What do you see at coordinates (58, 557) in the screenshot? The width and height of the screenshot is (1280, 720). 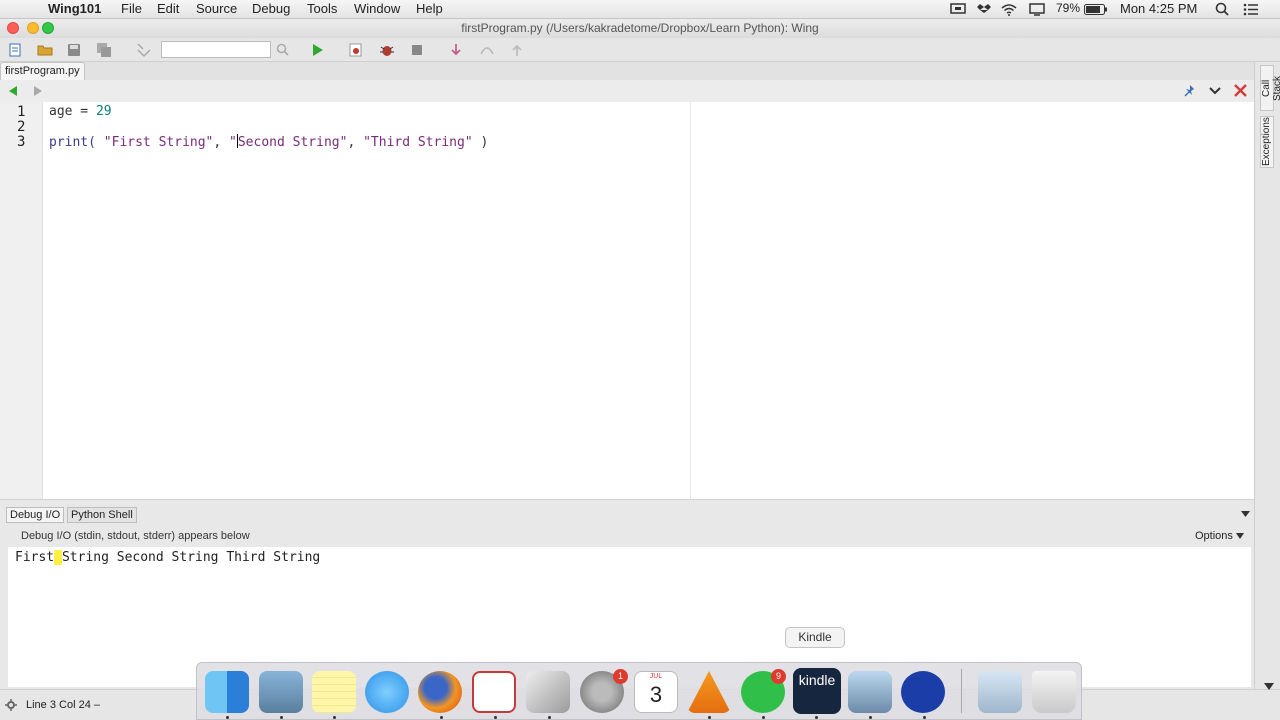 I see `output-highlight` at bounding box center [58, 557].